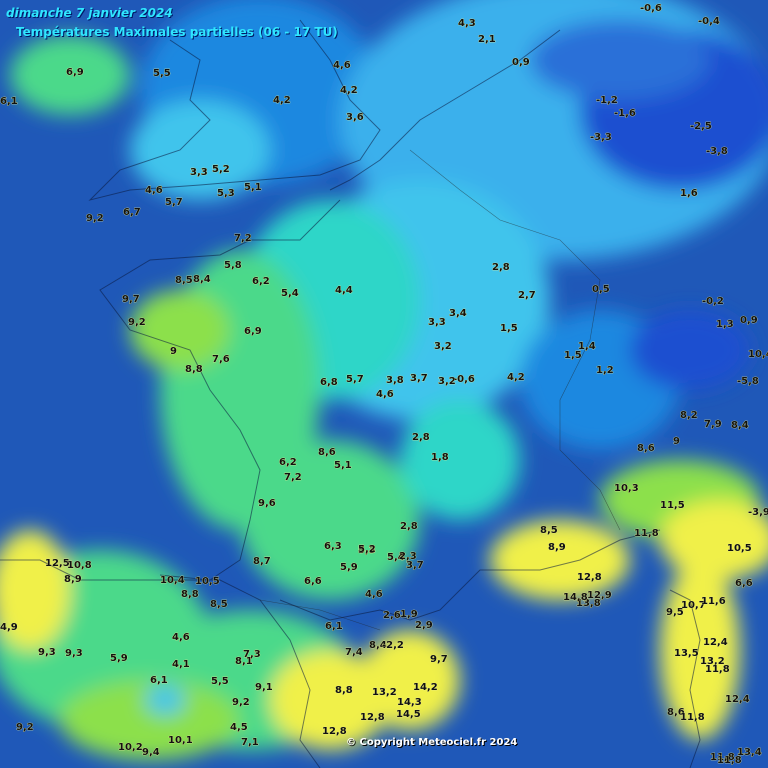 Image resolution: width=768 pixels, height=768 pixels. I want to click on station-value: -2,2, so click(393, 645).